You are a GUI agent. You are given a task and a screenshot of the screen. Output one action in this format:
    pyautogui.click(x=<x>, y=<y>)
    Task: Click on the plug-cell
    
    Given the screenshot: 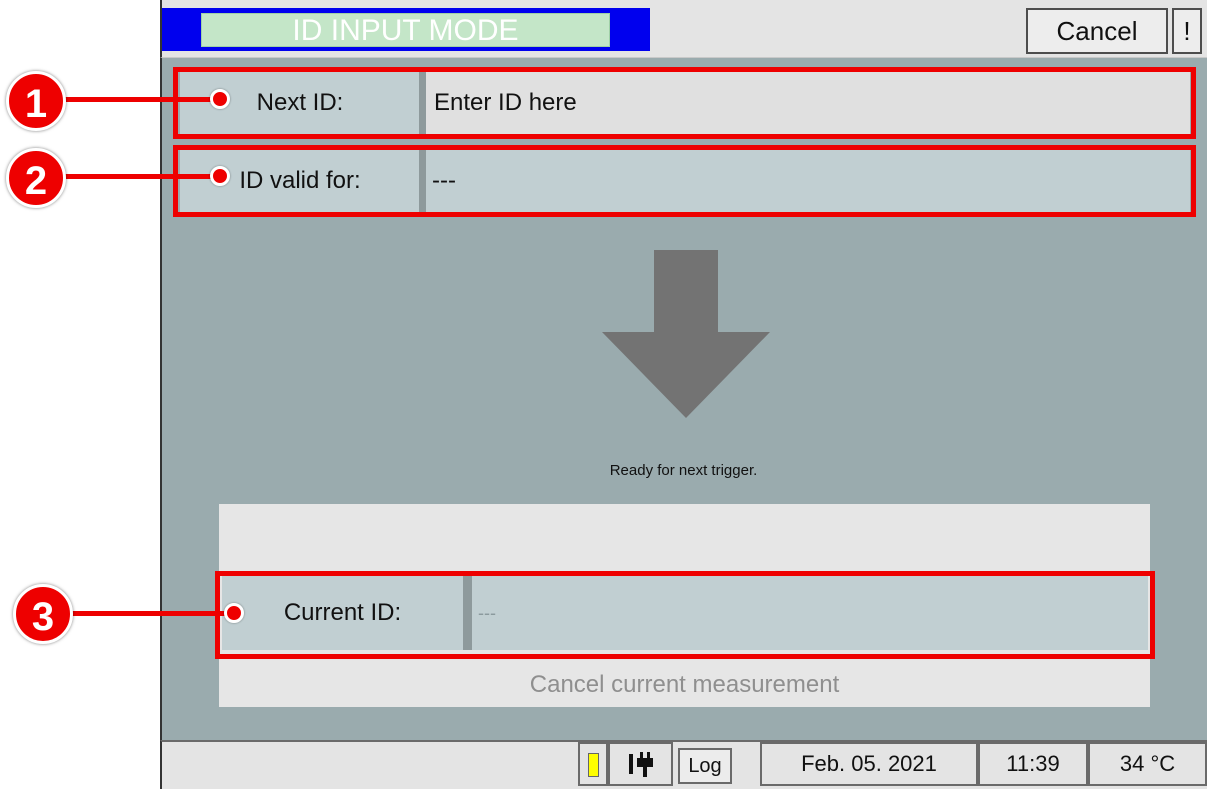 What is the action you would take?
    pyautogui.click(x=640, y=764)
    